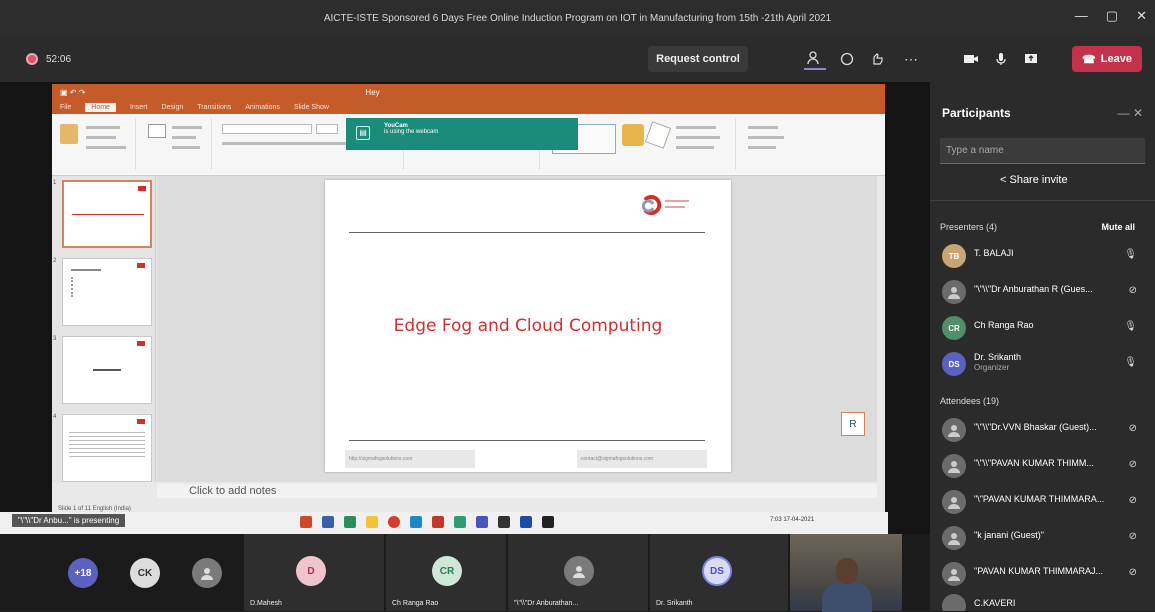 This screenshot has width=1155, height=612. What do you see at coordinates (1042, 294) in the screenshot?
I see `participant-row: "\"\\"Dr Anburathan R (Gues... ⊘` at bounding box center [1042, 294].